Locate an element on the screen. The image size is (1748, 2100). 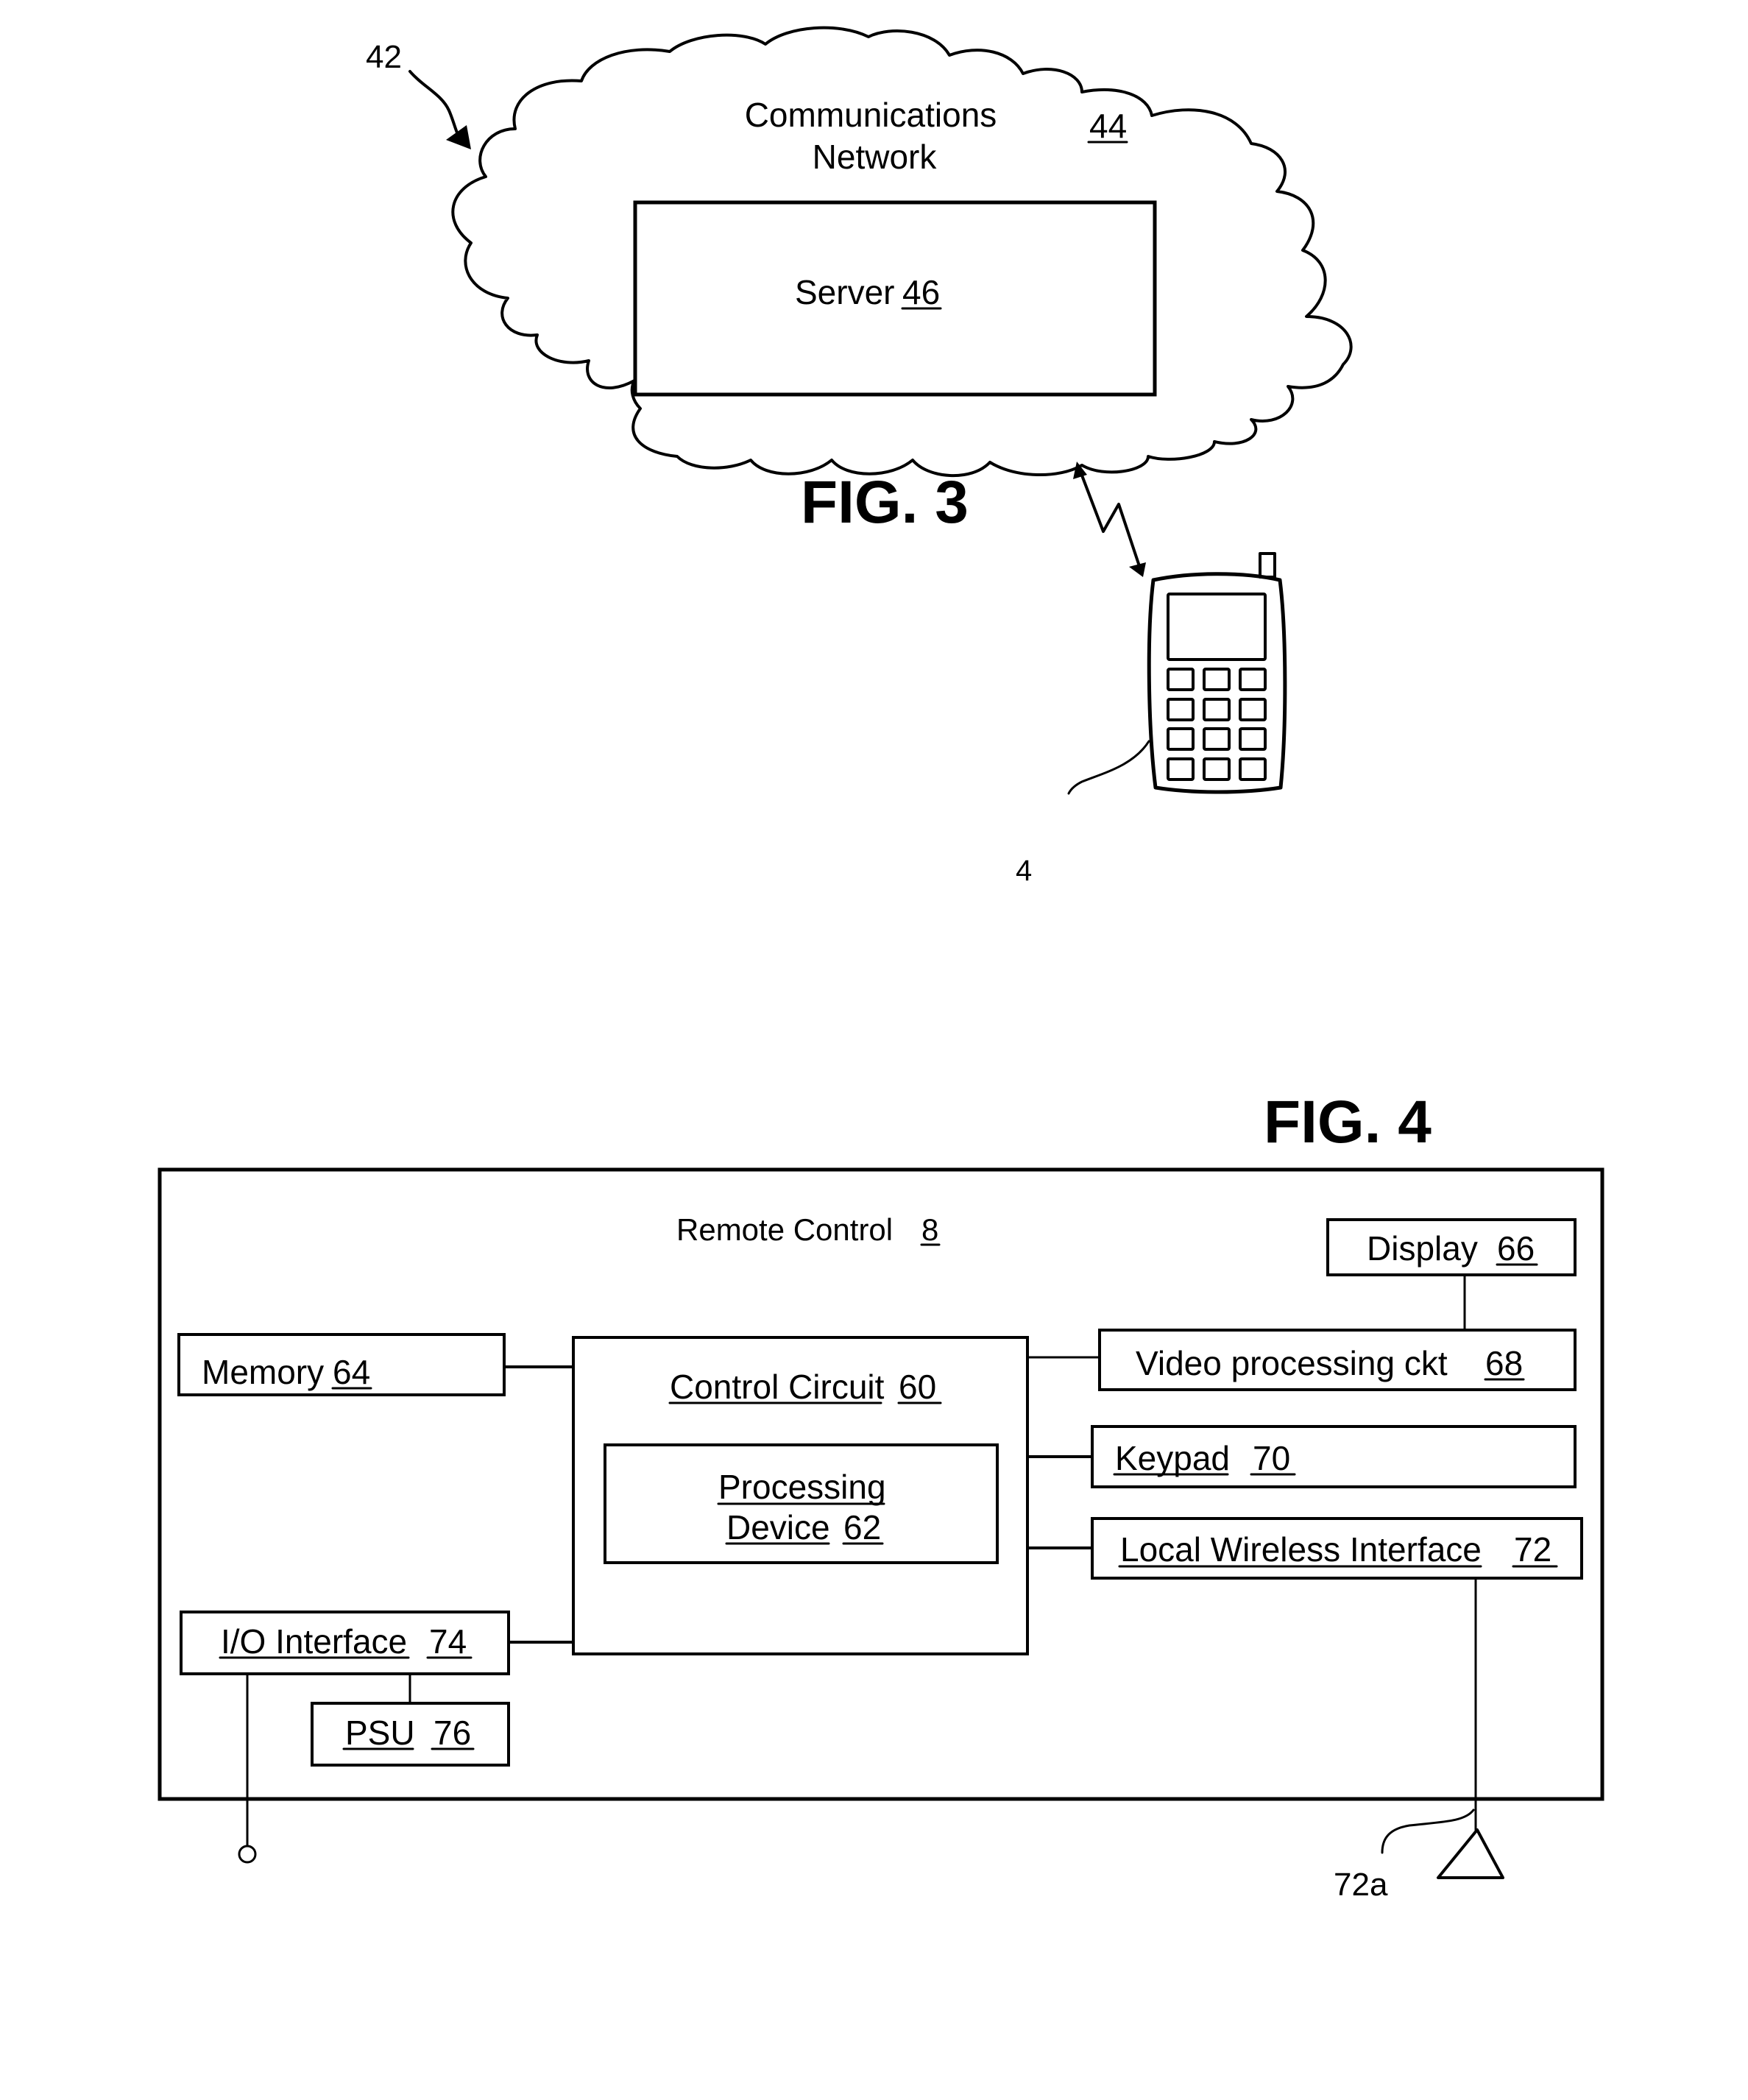
network-ref: 44 is located at coordinates (1108, 126).